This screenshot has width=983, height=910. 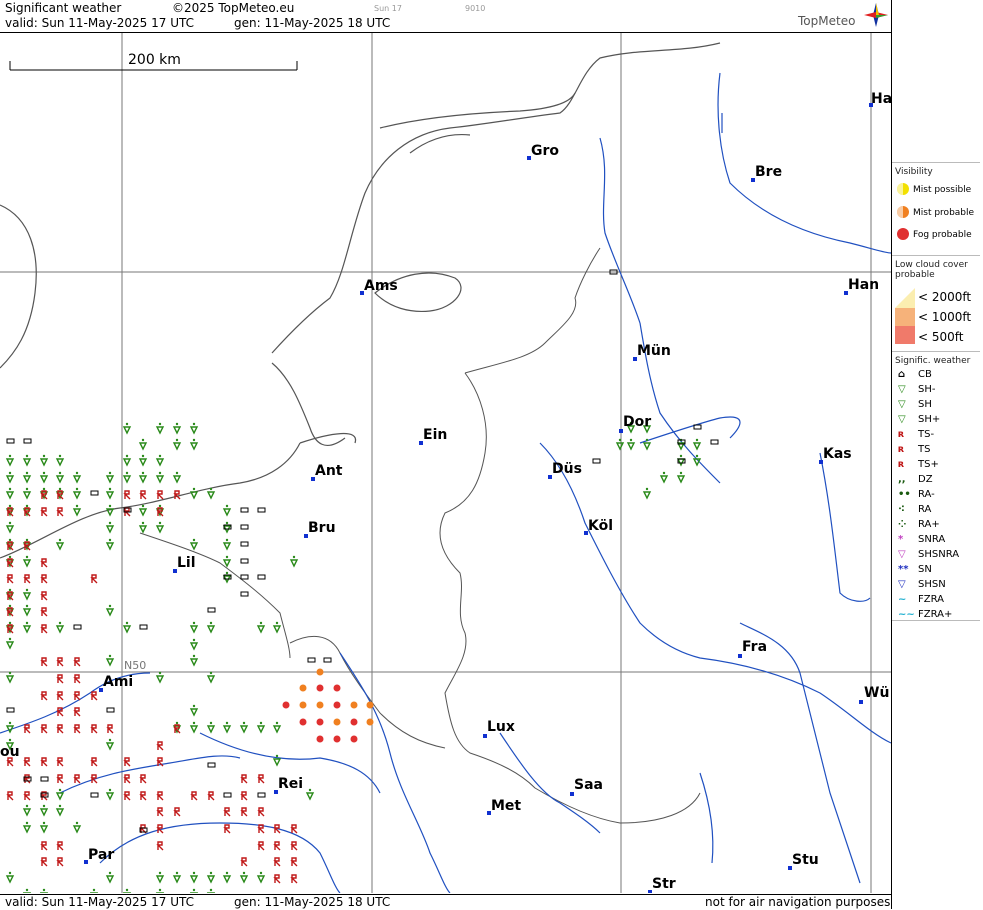 I want to click on city-label-mun: Mün, so click(x=654, y=351).